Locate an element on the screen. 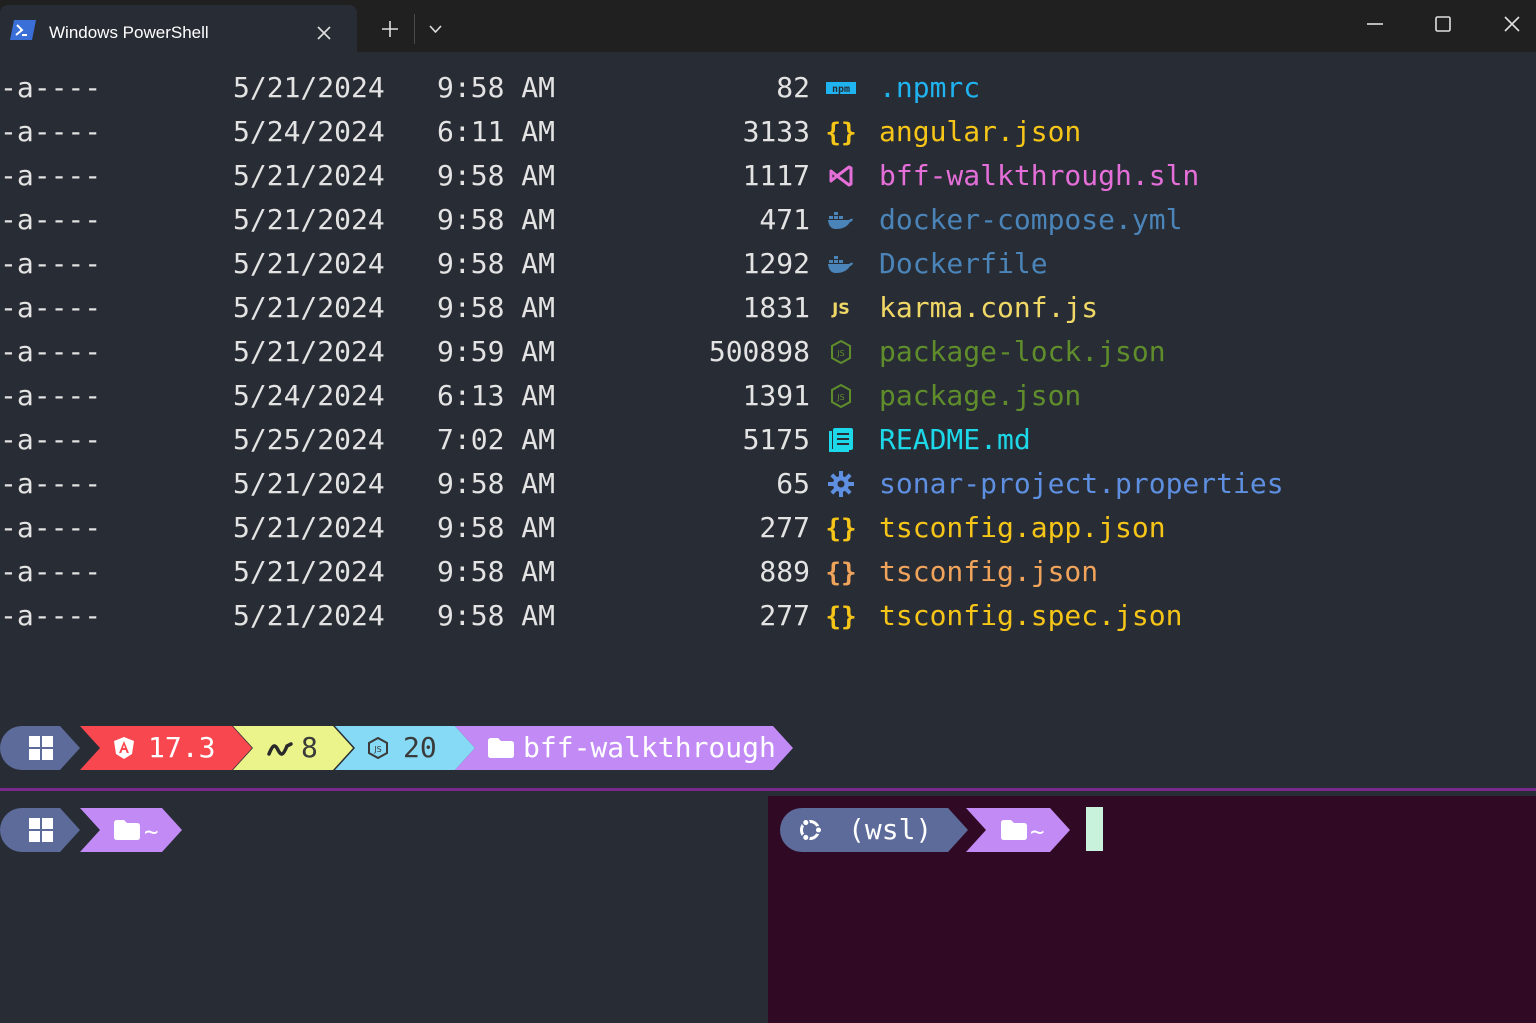  visual-studio-icon is located at coordinates (841, 176).